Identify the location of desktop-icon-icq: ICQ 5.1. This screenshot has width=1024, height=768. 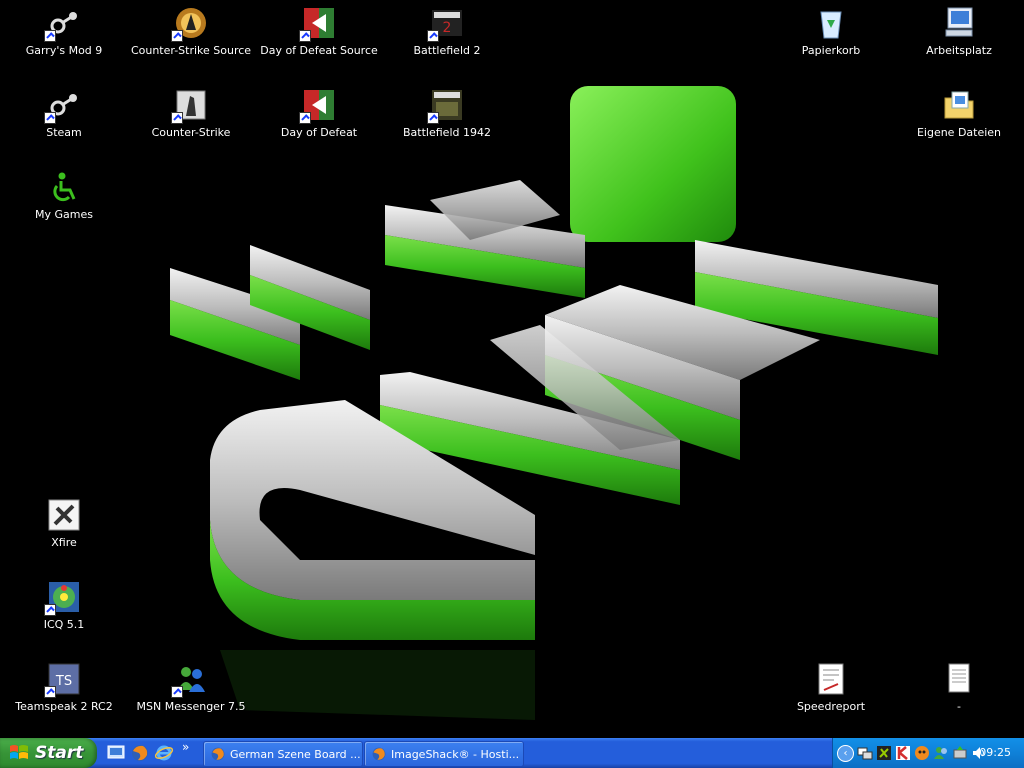
(64, 613).